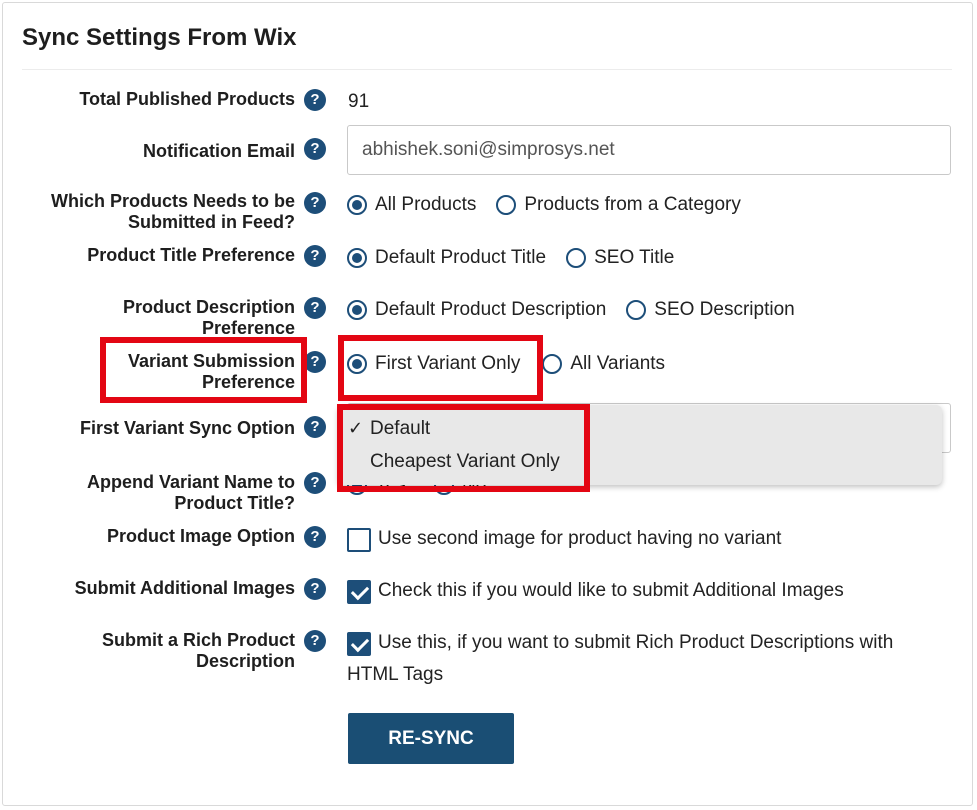  What do you see at coordinates (150, 651) in the screenshot?
I see `rich-desc-label: Submit a Rich Product Description` at bounding box center [150, 651].